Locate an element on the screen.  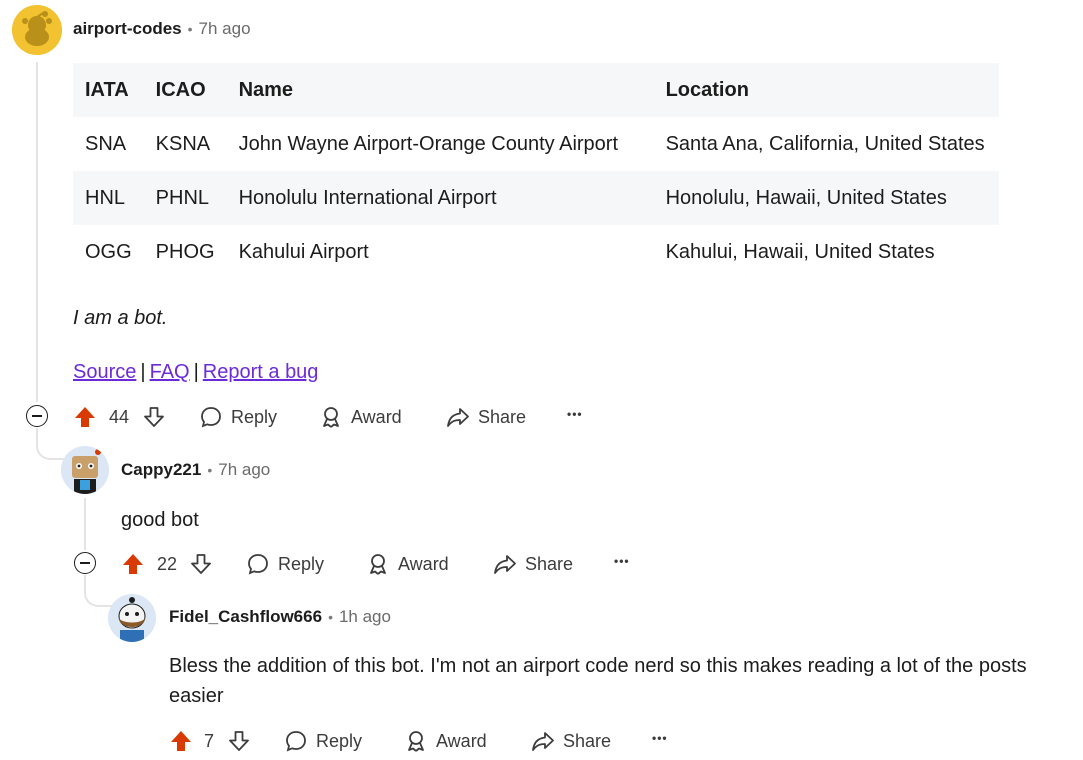
column-header-icao: ICAO is located at coordinates (185, 90).